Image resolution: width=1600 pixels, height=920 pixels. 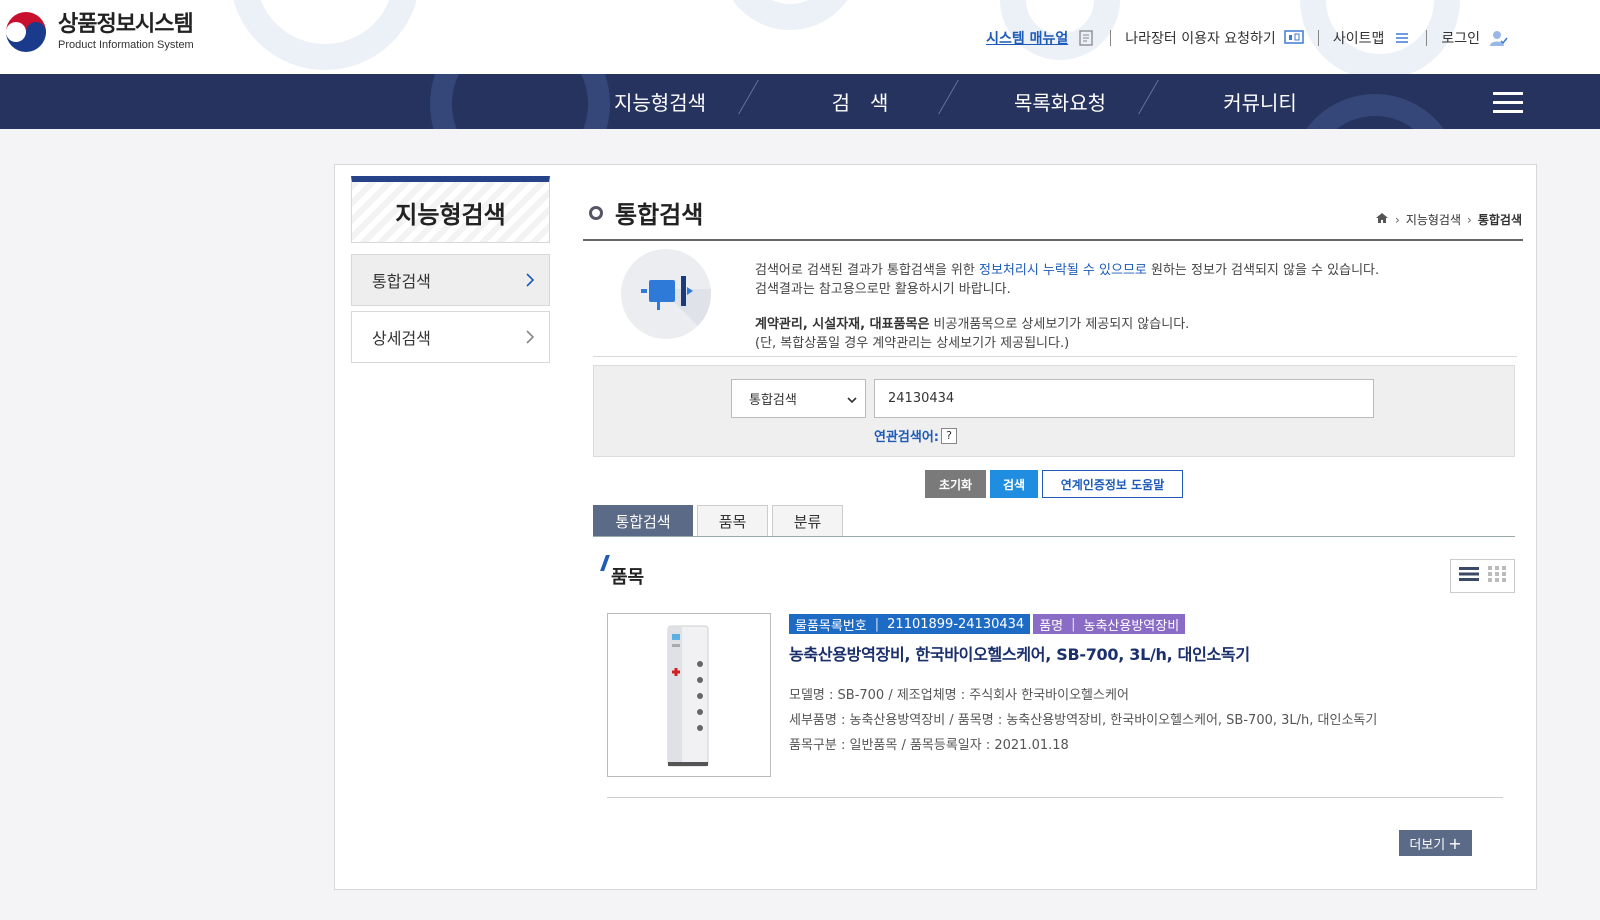 I want to click on more-button: 더보기 +, so click(x=1435, y=843).